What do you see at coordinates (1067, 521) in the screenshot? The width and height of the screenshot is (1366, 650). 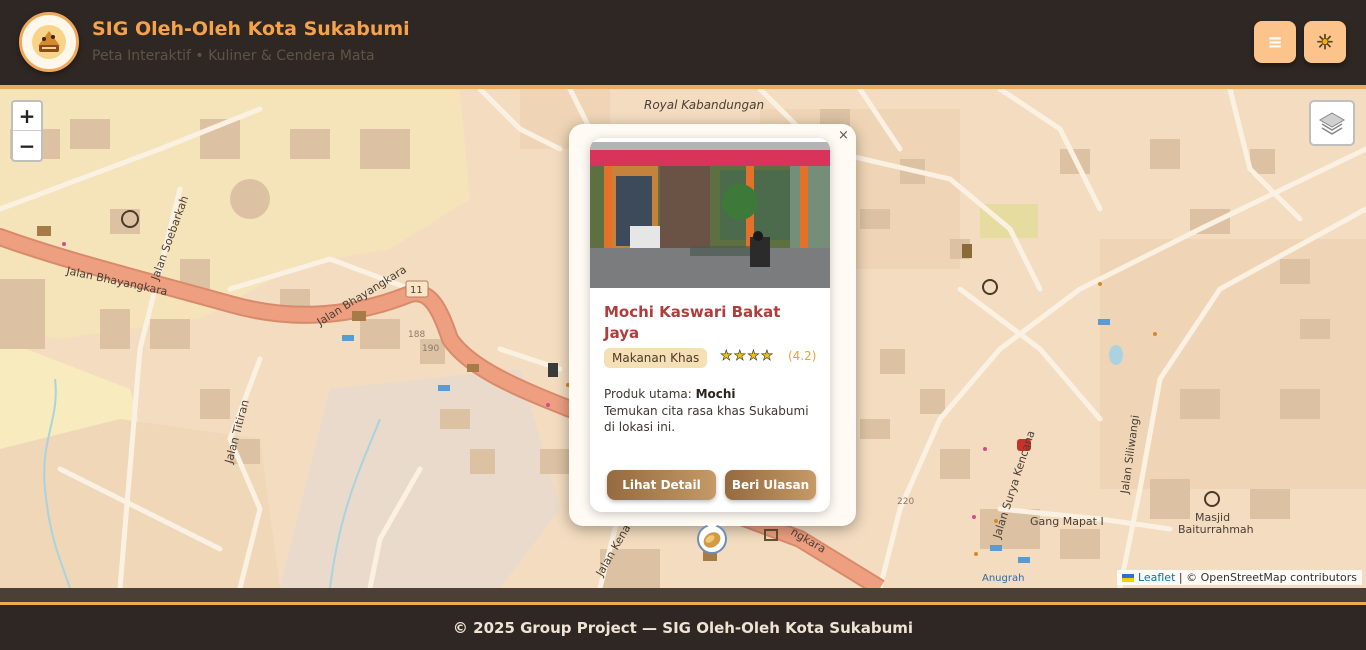 I see `svg-text: Gang Mapat I` at bounding box center [1067, 521].